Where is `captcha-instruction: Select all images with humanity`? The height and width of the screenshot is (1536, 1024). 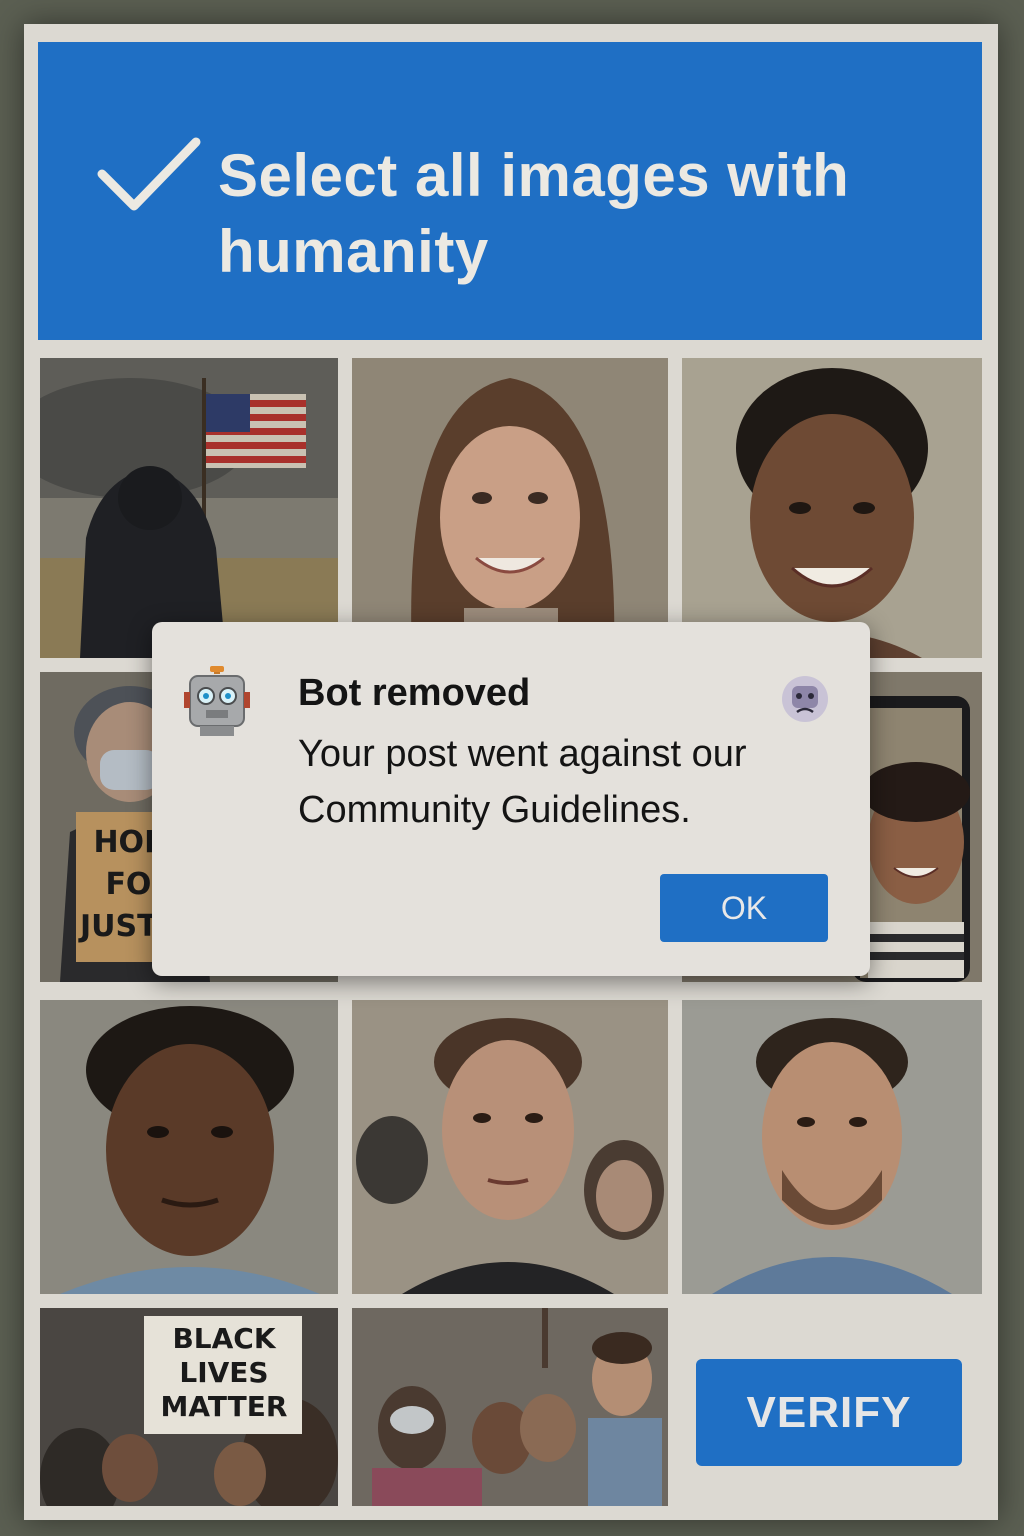 captcha-instruction: Select all images with humanity is located at coordinates (534, 213).